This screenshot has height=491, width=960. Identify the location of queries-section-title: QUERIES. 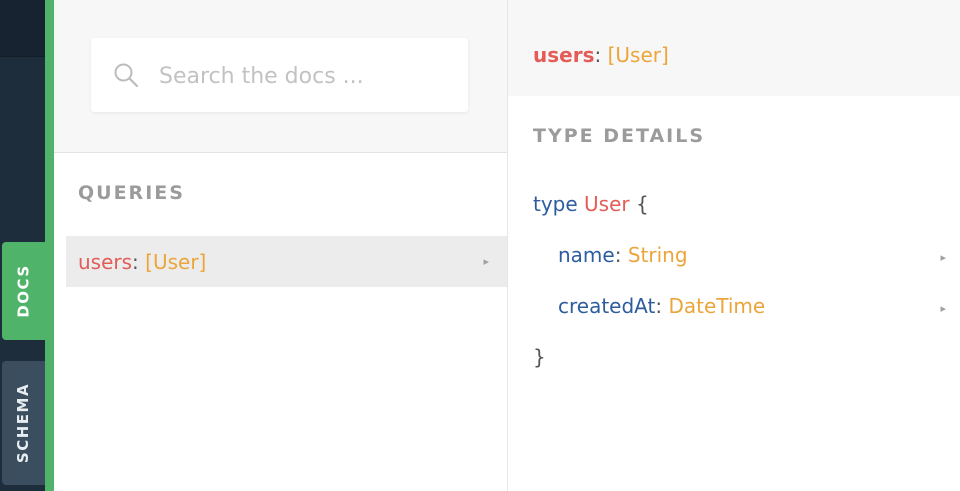
(131, 193).